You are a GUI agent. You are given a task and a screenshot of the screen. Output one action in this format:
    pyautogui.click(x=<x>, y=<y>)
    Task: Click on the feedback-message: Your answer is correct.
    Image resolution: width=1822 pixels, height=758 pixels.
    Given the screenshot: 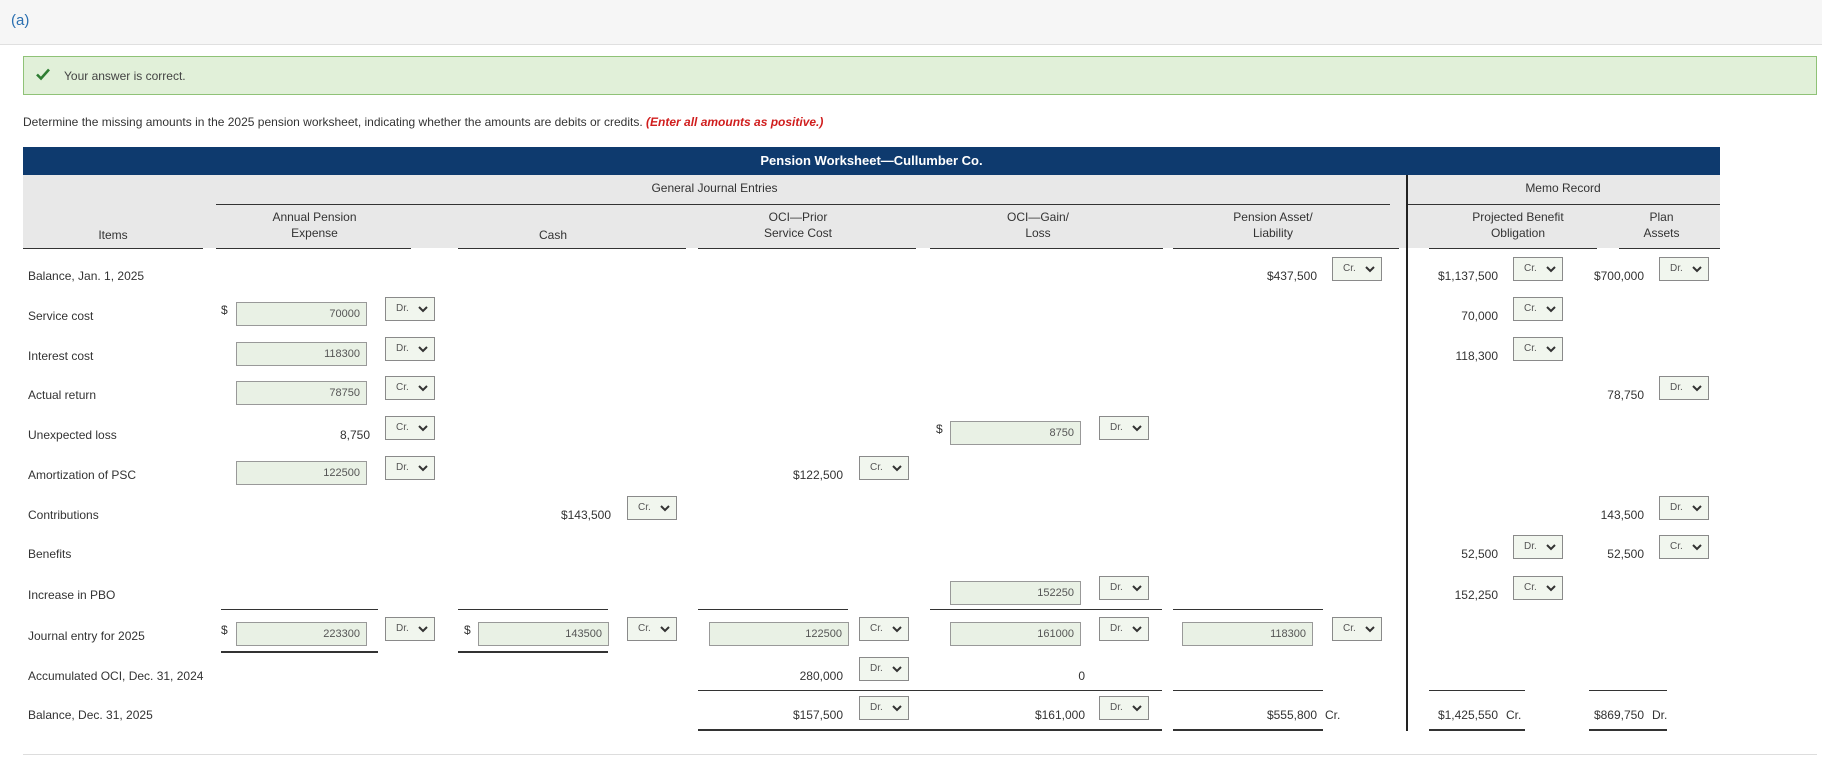 What is the action you would take?
    pyautogui.click(x=125, y=76)
    